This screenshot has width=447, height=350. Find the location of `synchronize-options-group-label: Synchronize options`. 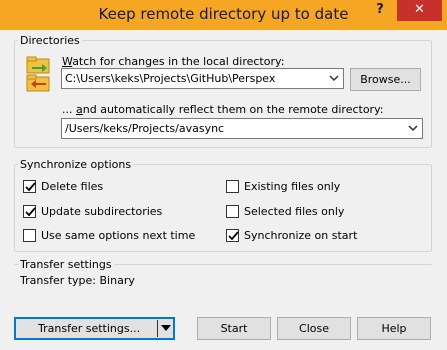

synchronize-options-group-label: Synchronize options is located at coordinates (76, 164).